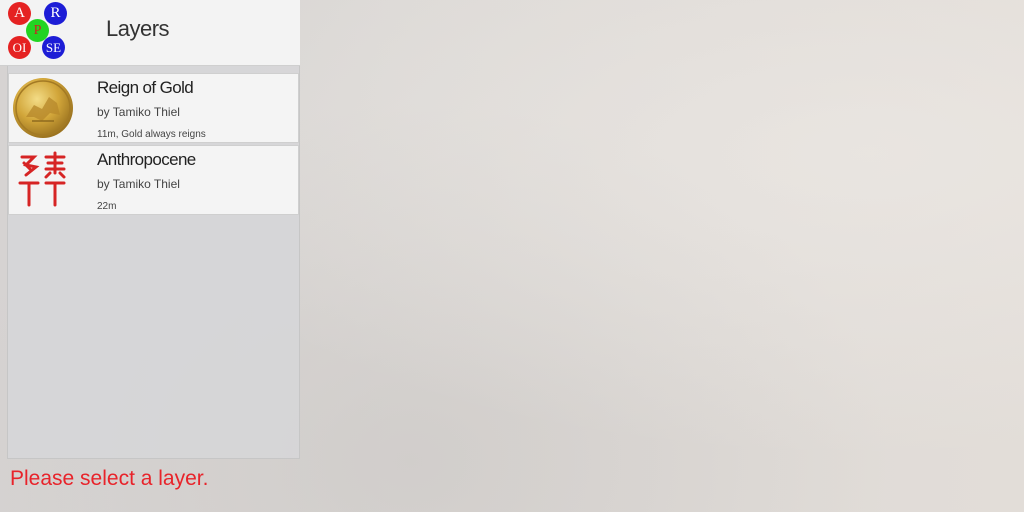  I want to click on logo-letter-se: SE, so click(53, 47).